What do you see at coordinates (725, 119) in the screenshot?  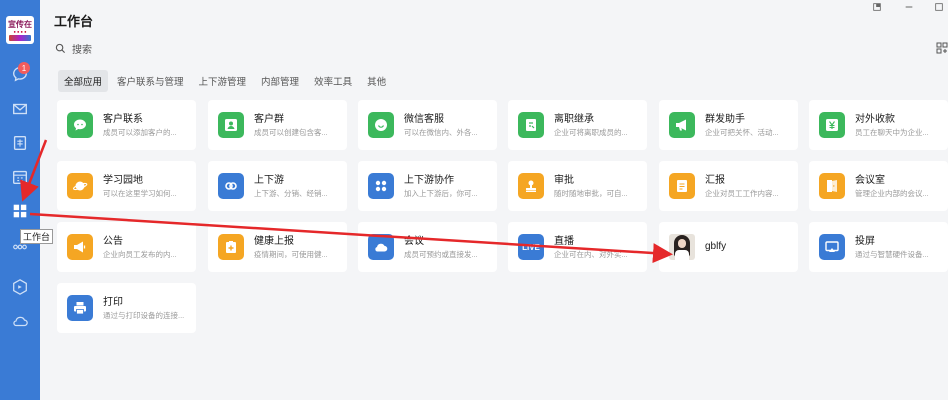 I see `app-name: 群发助手` at bounding box center [725, 119].